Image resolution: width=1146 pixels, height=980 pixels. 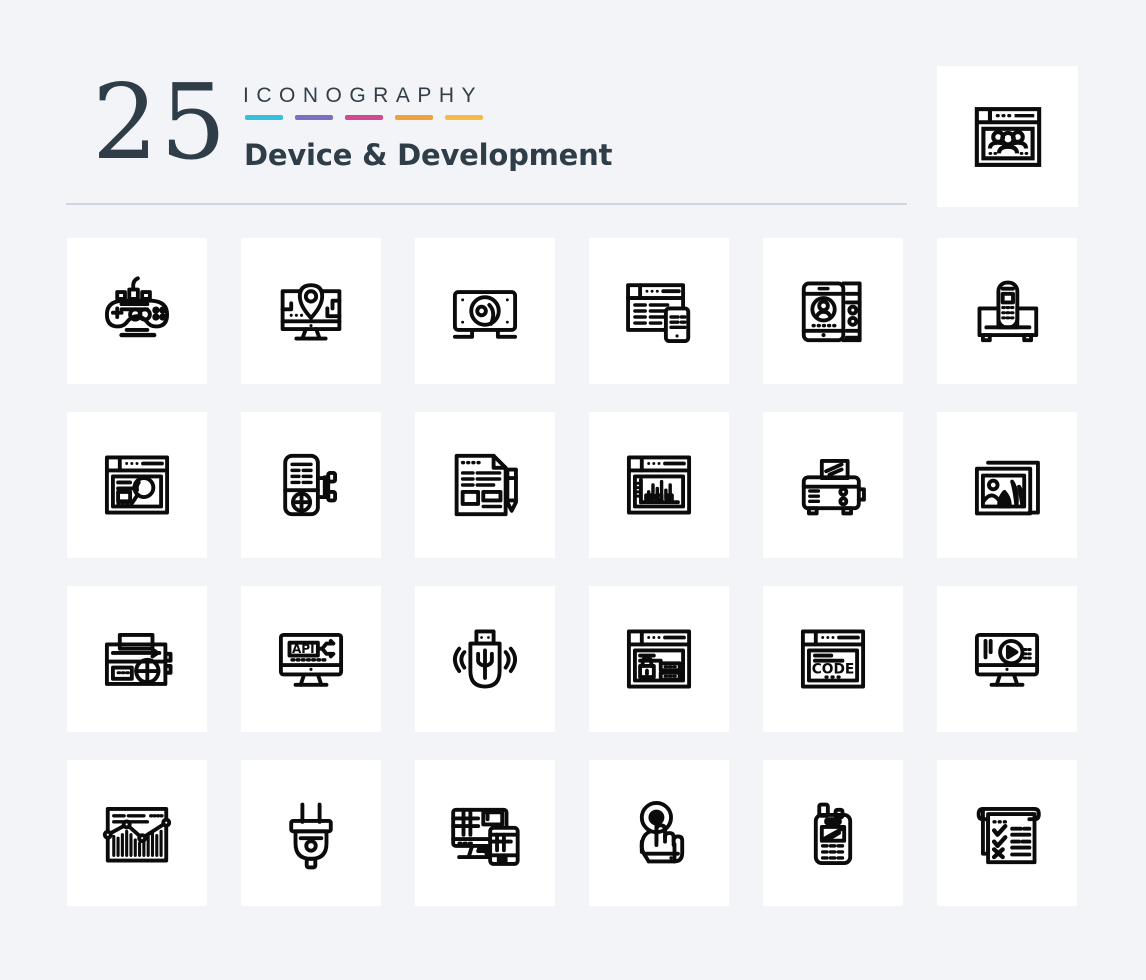 I want to click on monitor-api-icon: API, so click(x=311, y=659).